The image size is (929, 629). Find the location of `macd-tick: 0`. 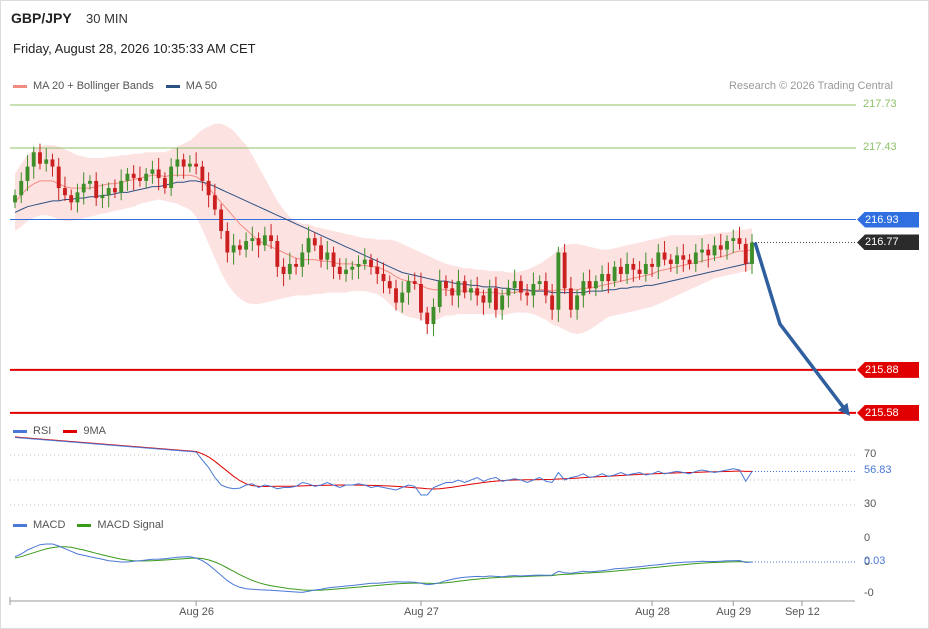

macd-tick: 0 is located at coordinates (867, 538).